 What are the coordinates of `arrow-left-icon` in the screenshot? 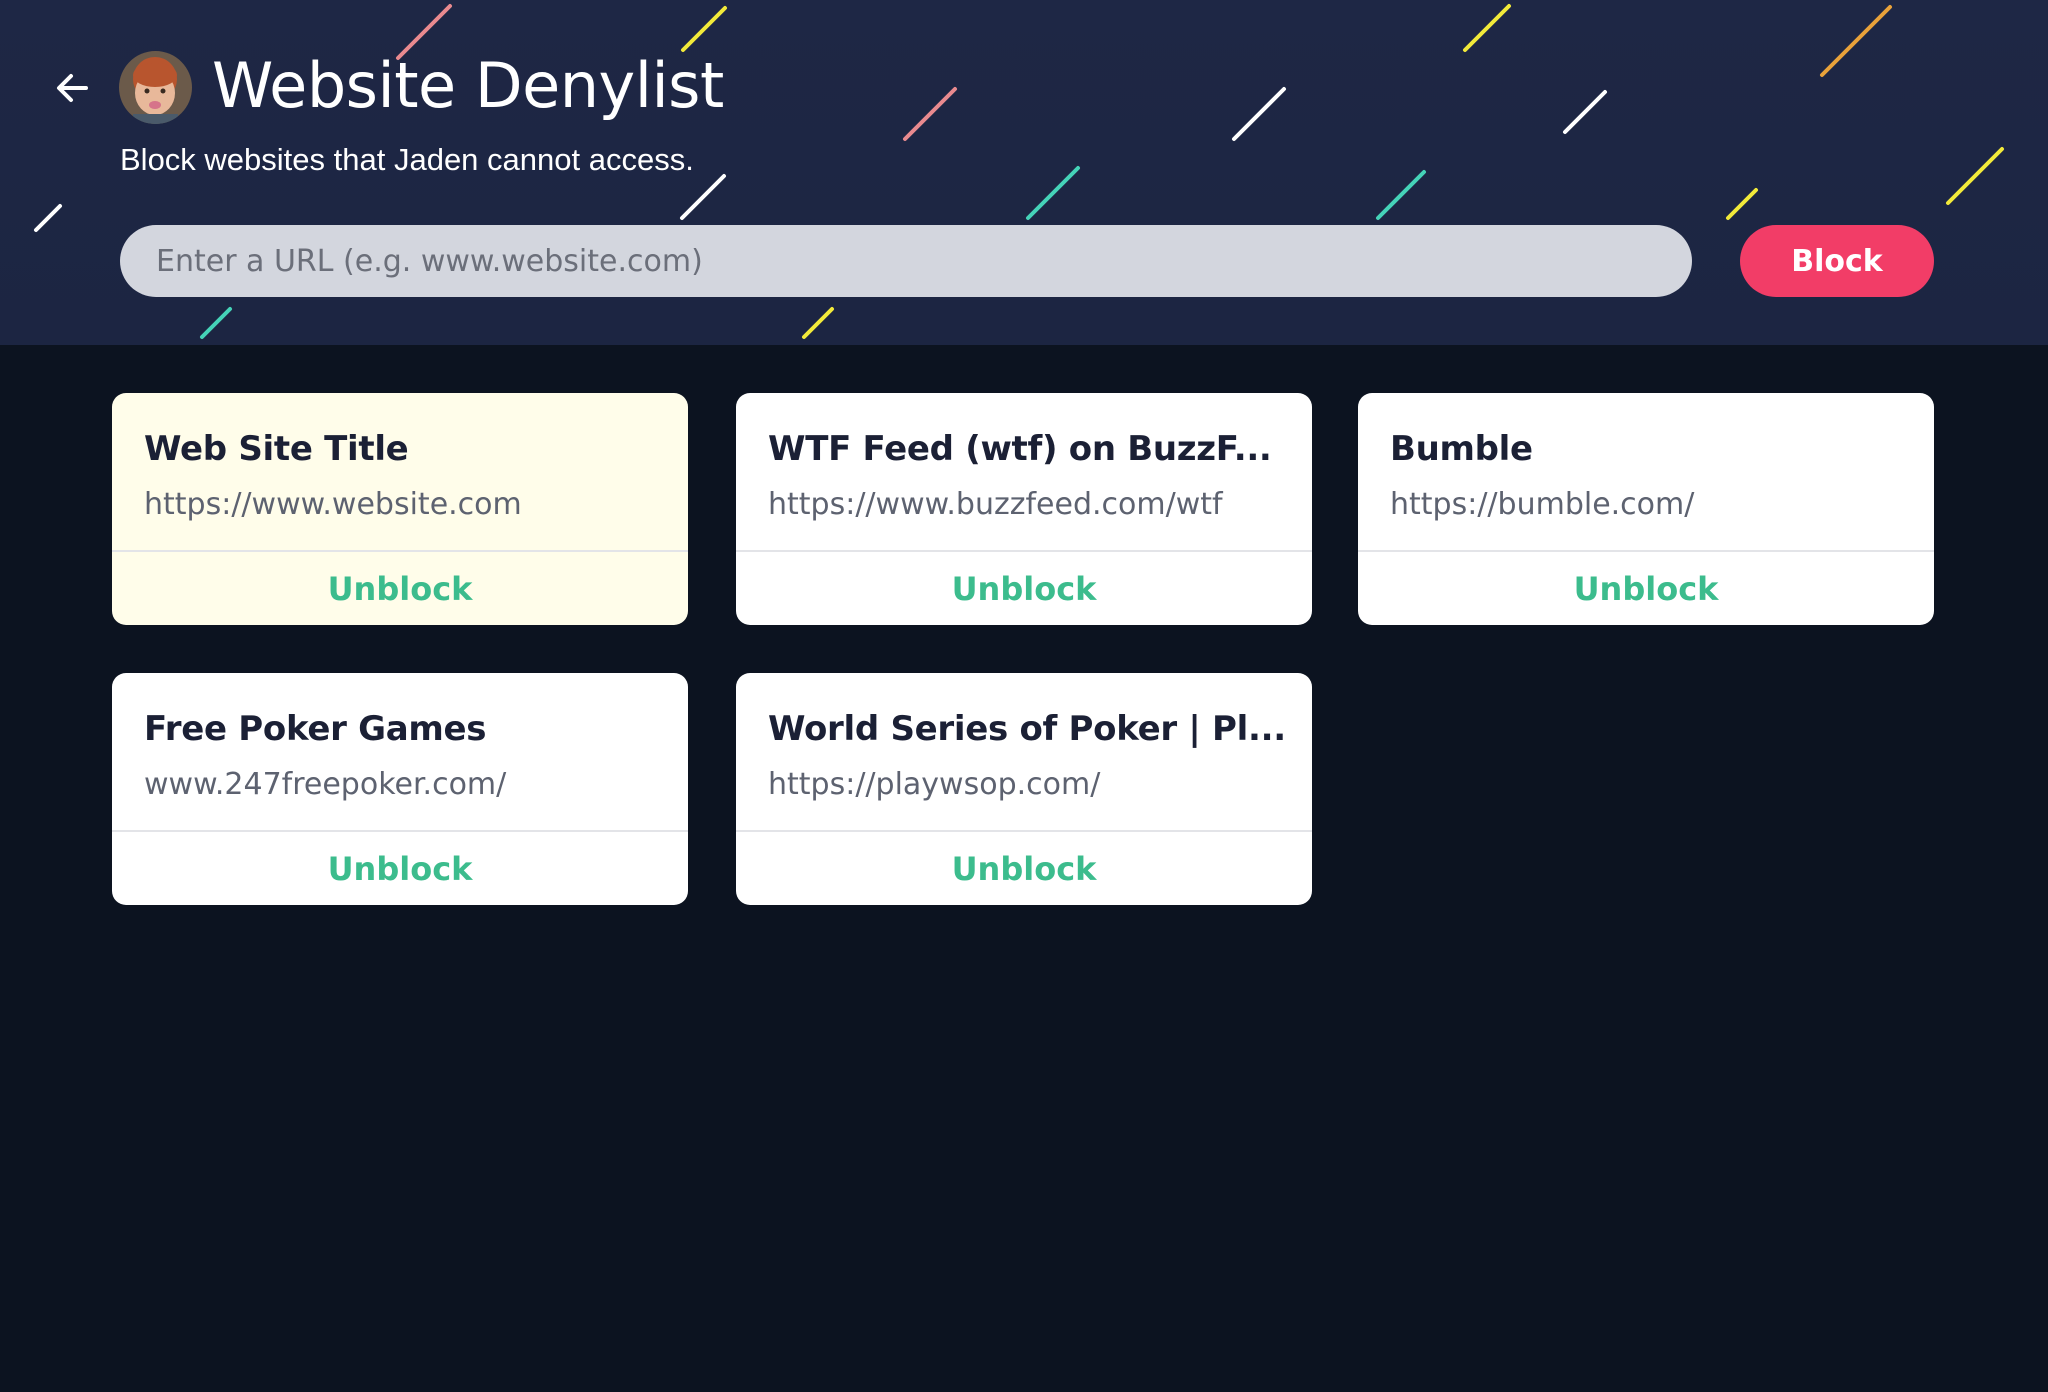 It's located at (72, 88).